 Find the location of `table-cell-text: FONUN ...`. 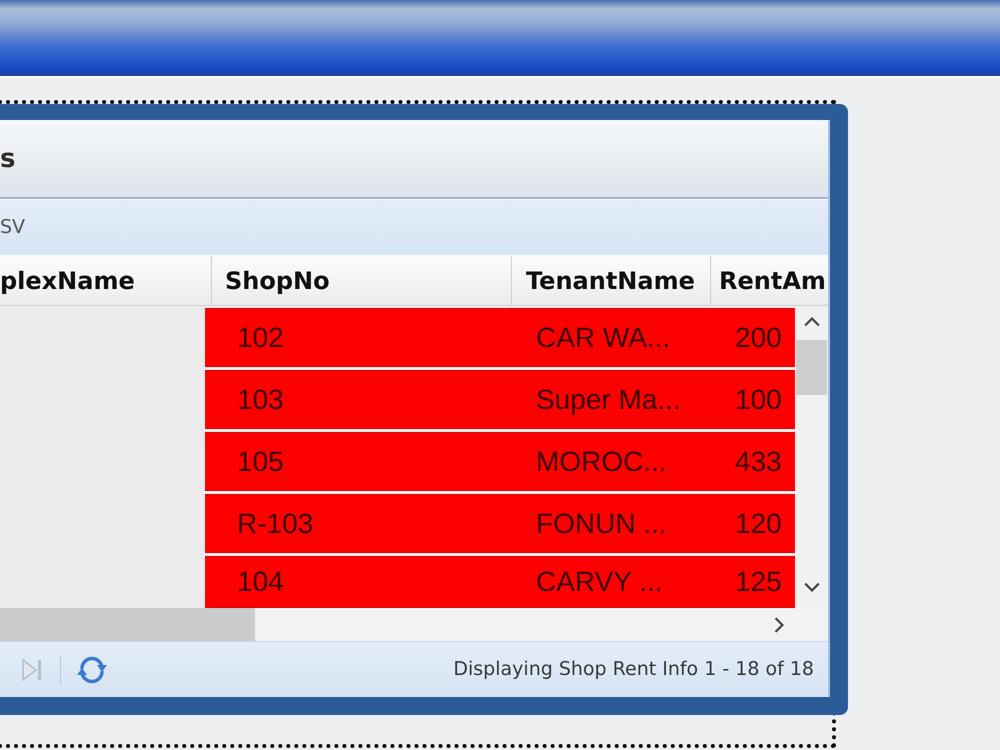

table-cell-text: FONUN ... is located at coordinates (601, 523).